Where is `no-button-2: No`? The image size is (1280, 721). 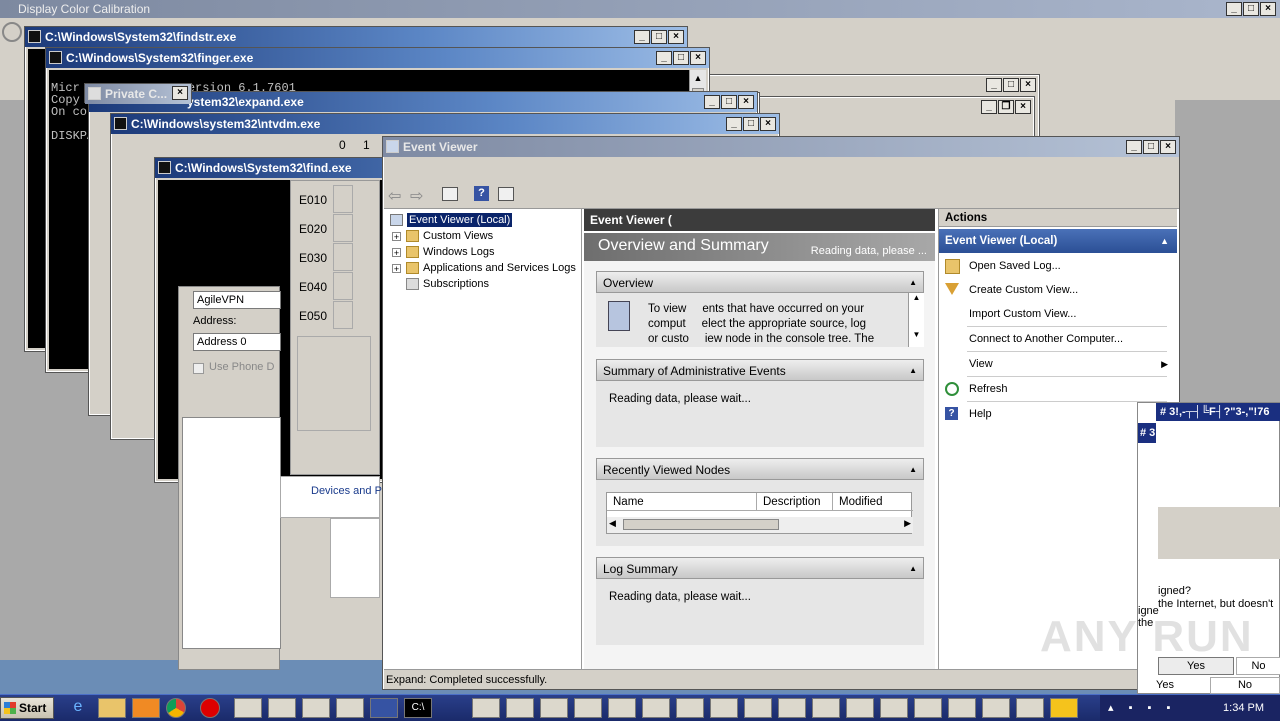 no-button-2: No is located at coordinates (1245, 685).